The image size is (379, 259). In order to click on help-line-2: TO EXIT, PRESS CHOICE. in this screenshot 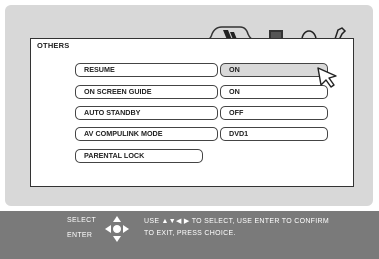, I will do `click(190, 233)`.